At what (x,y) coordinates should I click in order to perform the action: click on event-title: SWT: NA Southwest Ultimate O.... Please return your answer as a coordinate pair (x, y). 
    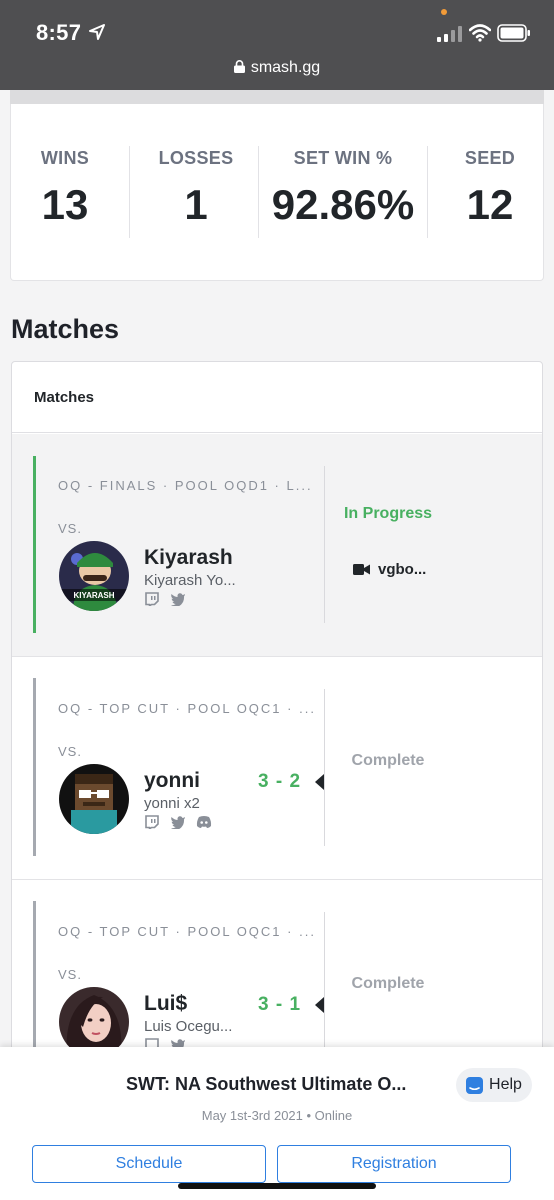
    Looking at the image, I should click on (281, 1084).